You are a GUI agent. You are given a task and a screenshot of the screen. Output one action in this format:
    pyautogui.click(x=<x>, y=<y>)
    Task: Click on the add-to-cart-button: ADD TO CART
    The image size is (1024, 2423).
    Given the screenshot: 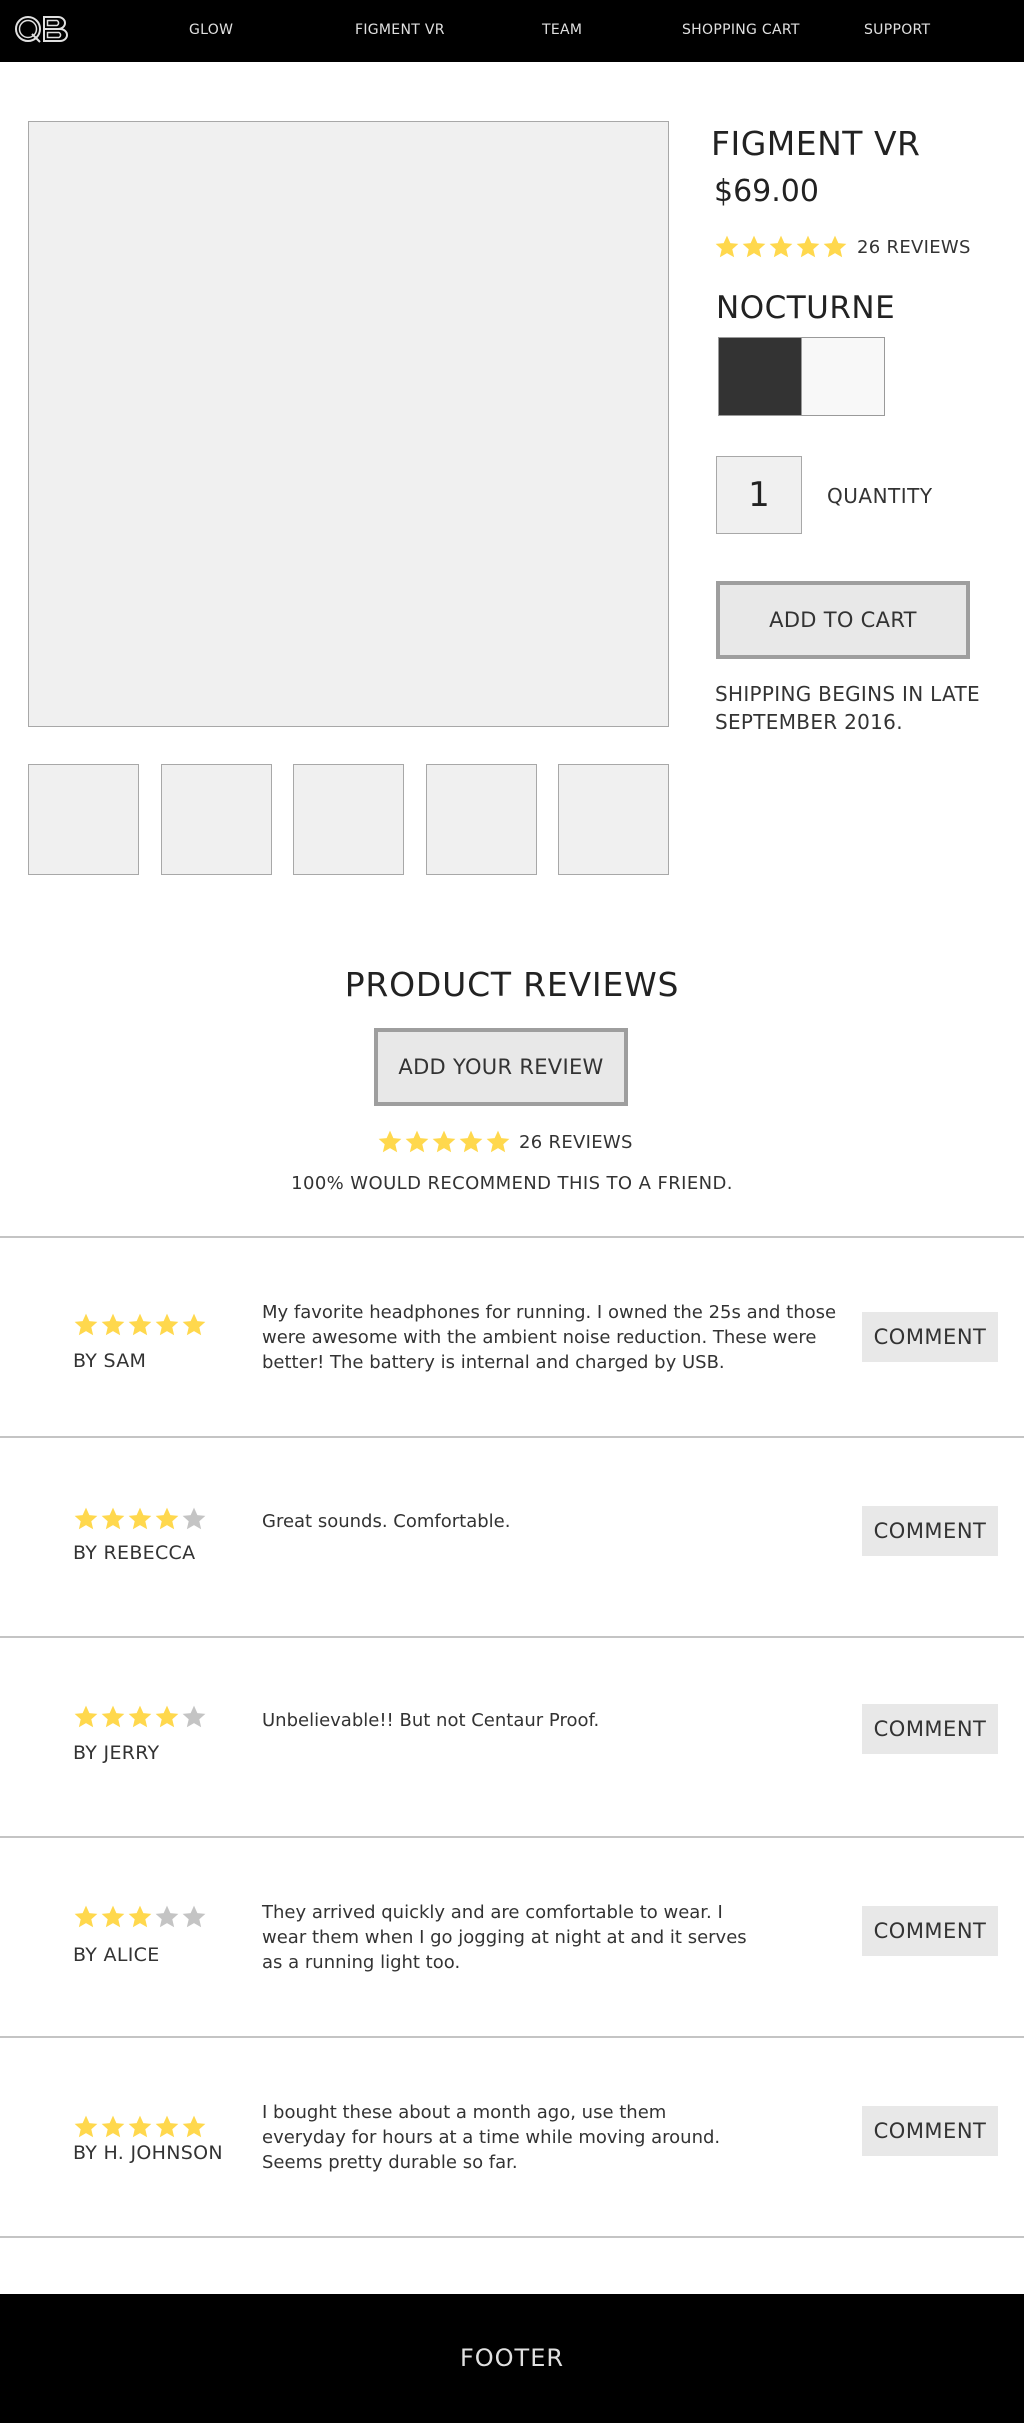 What is the action you would take?
    pyautogui.click(x=843, y=620)
    